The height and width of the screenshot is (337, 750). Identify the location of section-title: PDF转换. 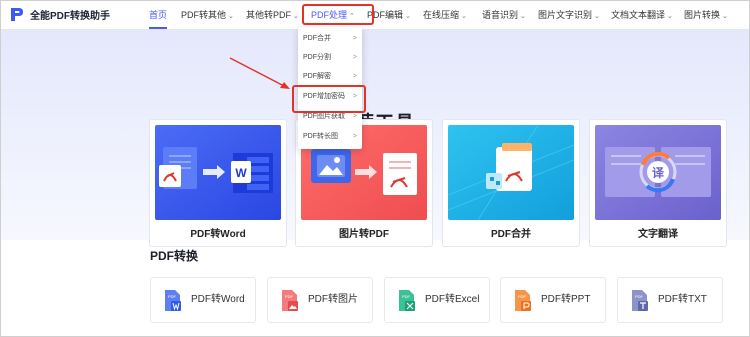
(174, 256).